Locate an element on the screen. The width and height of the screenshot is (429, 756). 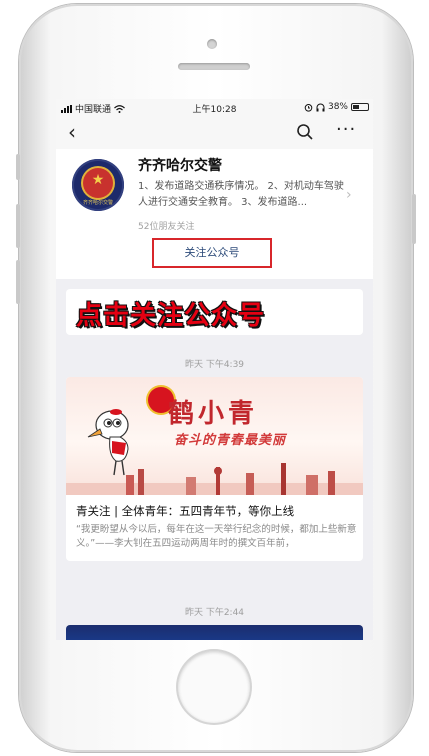
earpiece-speaker is located at coordinates (214, 66).